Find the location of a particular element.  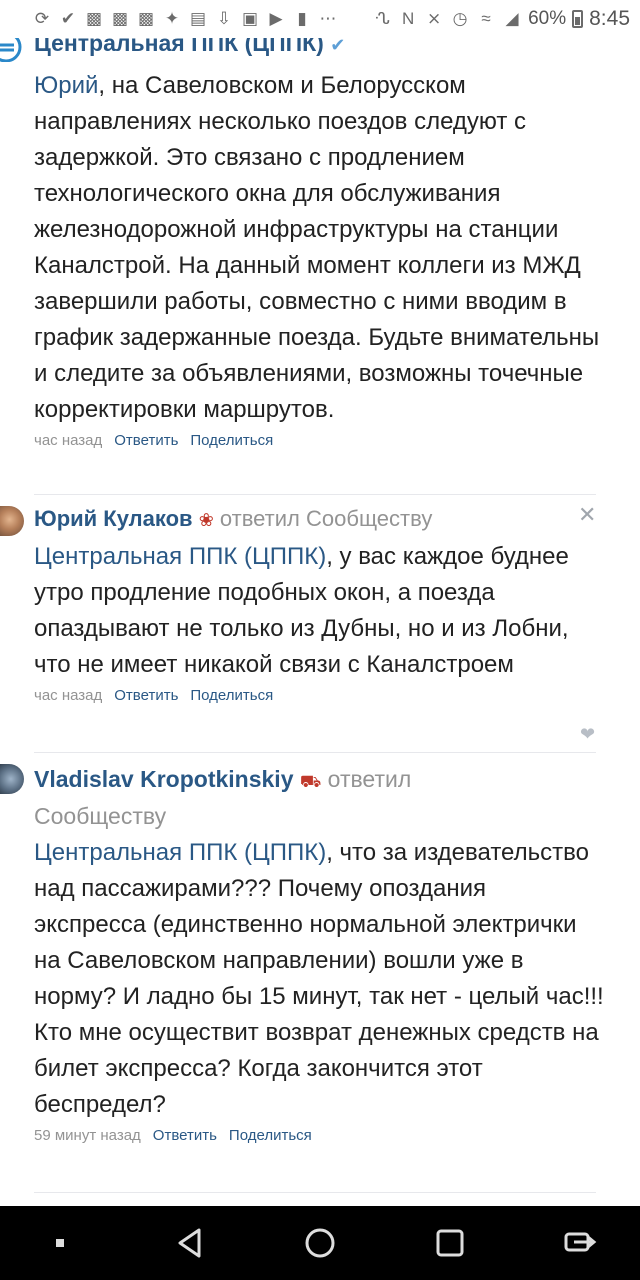

nfc-icon: N is located at coordinates (408, 18).